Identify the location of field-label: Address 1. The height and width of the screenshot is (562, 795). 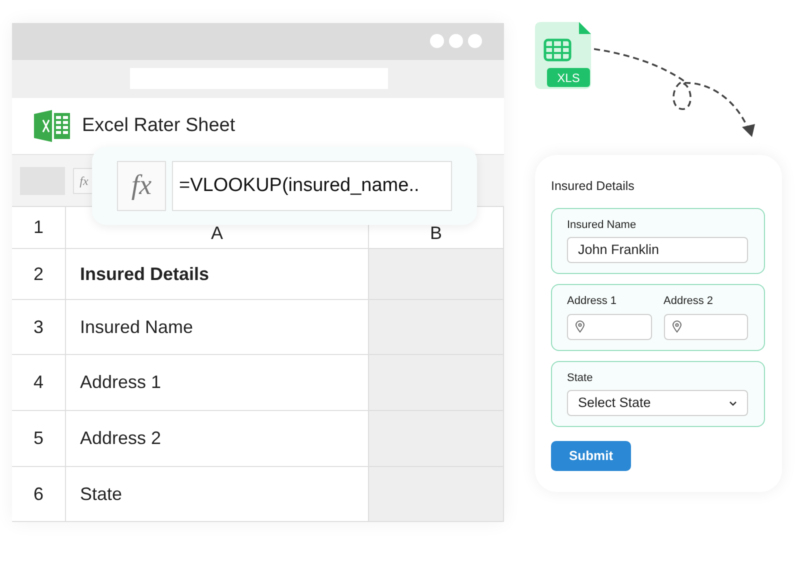
(592, 302).